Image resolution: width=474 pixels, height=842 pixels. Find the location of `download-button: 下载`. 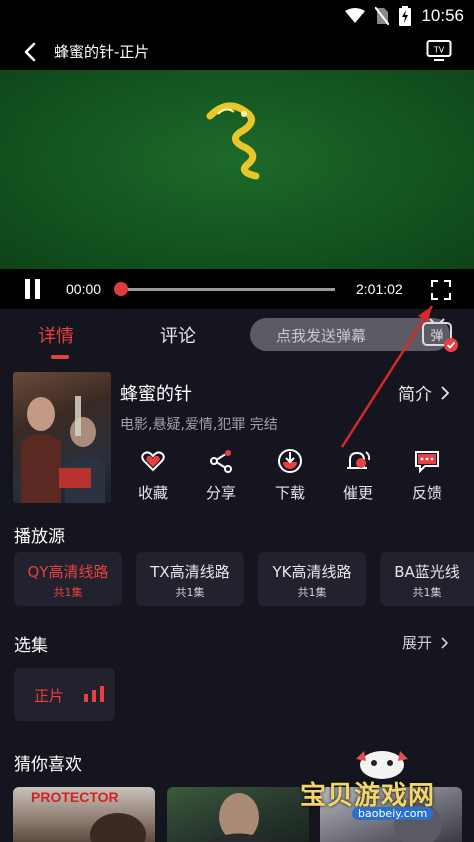

download-button: 下载 is located at coordinates (290, 475).